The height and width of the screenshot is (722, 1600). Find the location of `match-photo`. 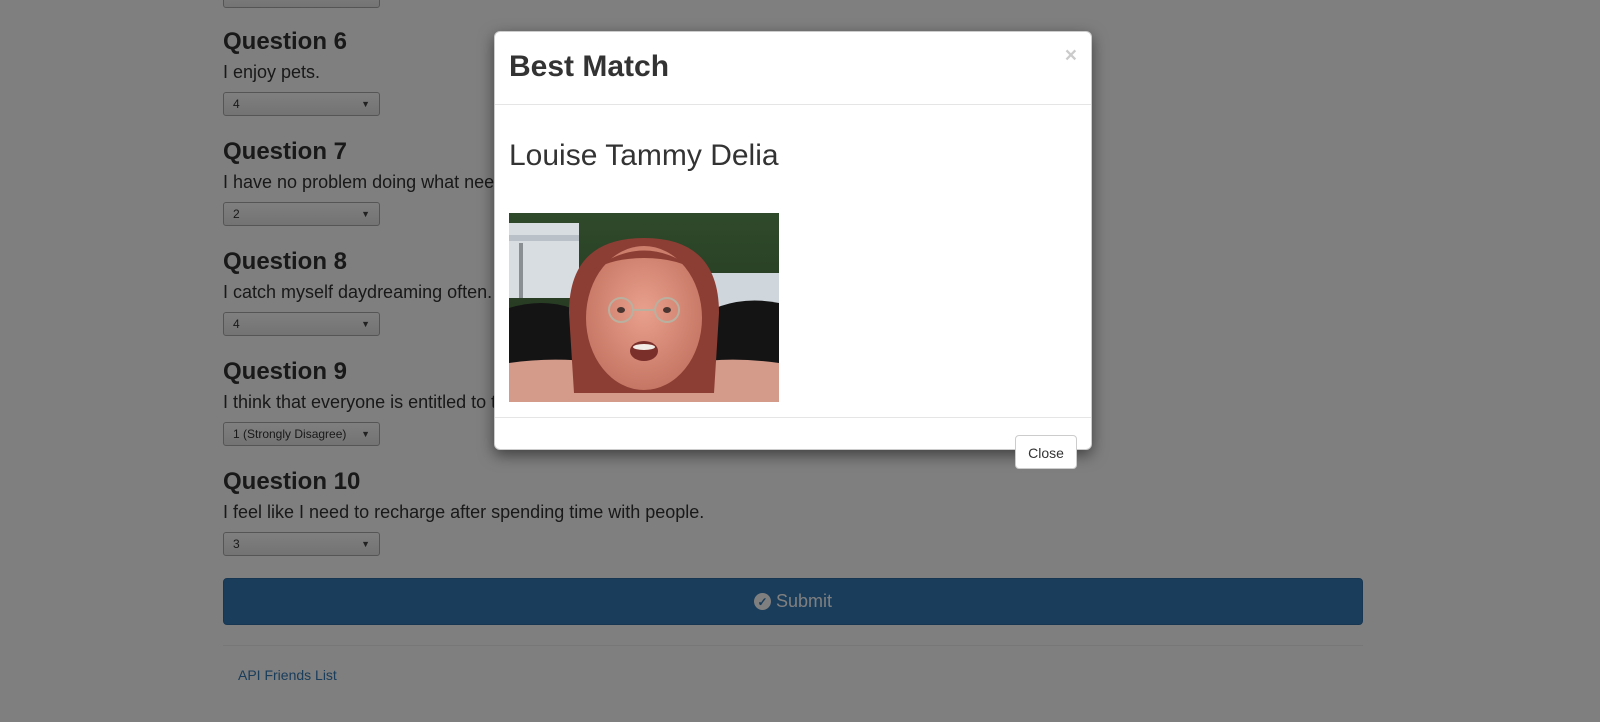

match-photo is located at coordinates (644, 307).